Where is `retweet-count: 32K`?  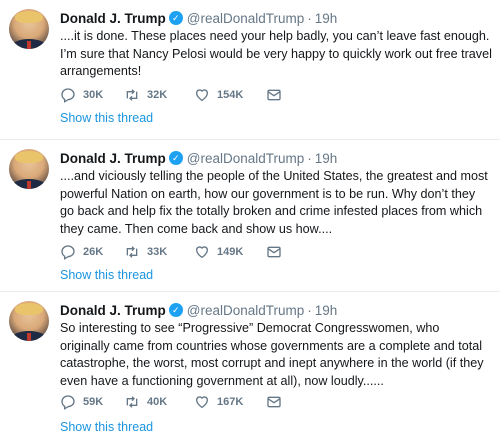
retweet-count: 32K is located at coordinates (157, 95).